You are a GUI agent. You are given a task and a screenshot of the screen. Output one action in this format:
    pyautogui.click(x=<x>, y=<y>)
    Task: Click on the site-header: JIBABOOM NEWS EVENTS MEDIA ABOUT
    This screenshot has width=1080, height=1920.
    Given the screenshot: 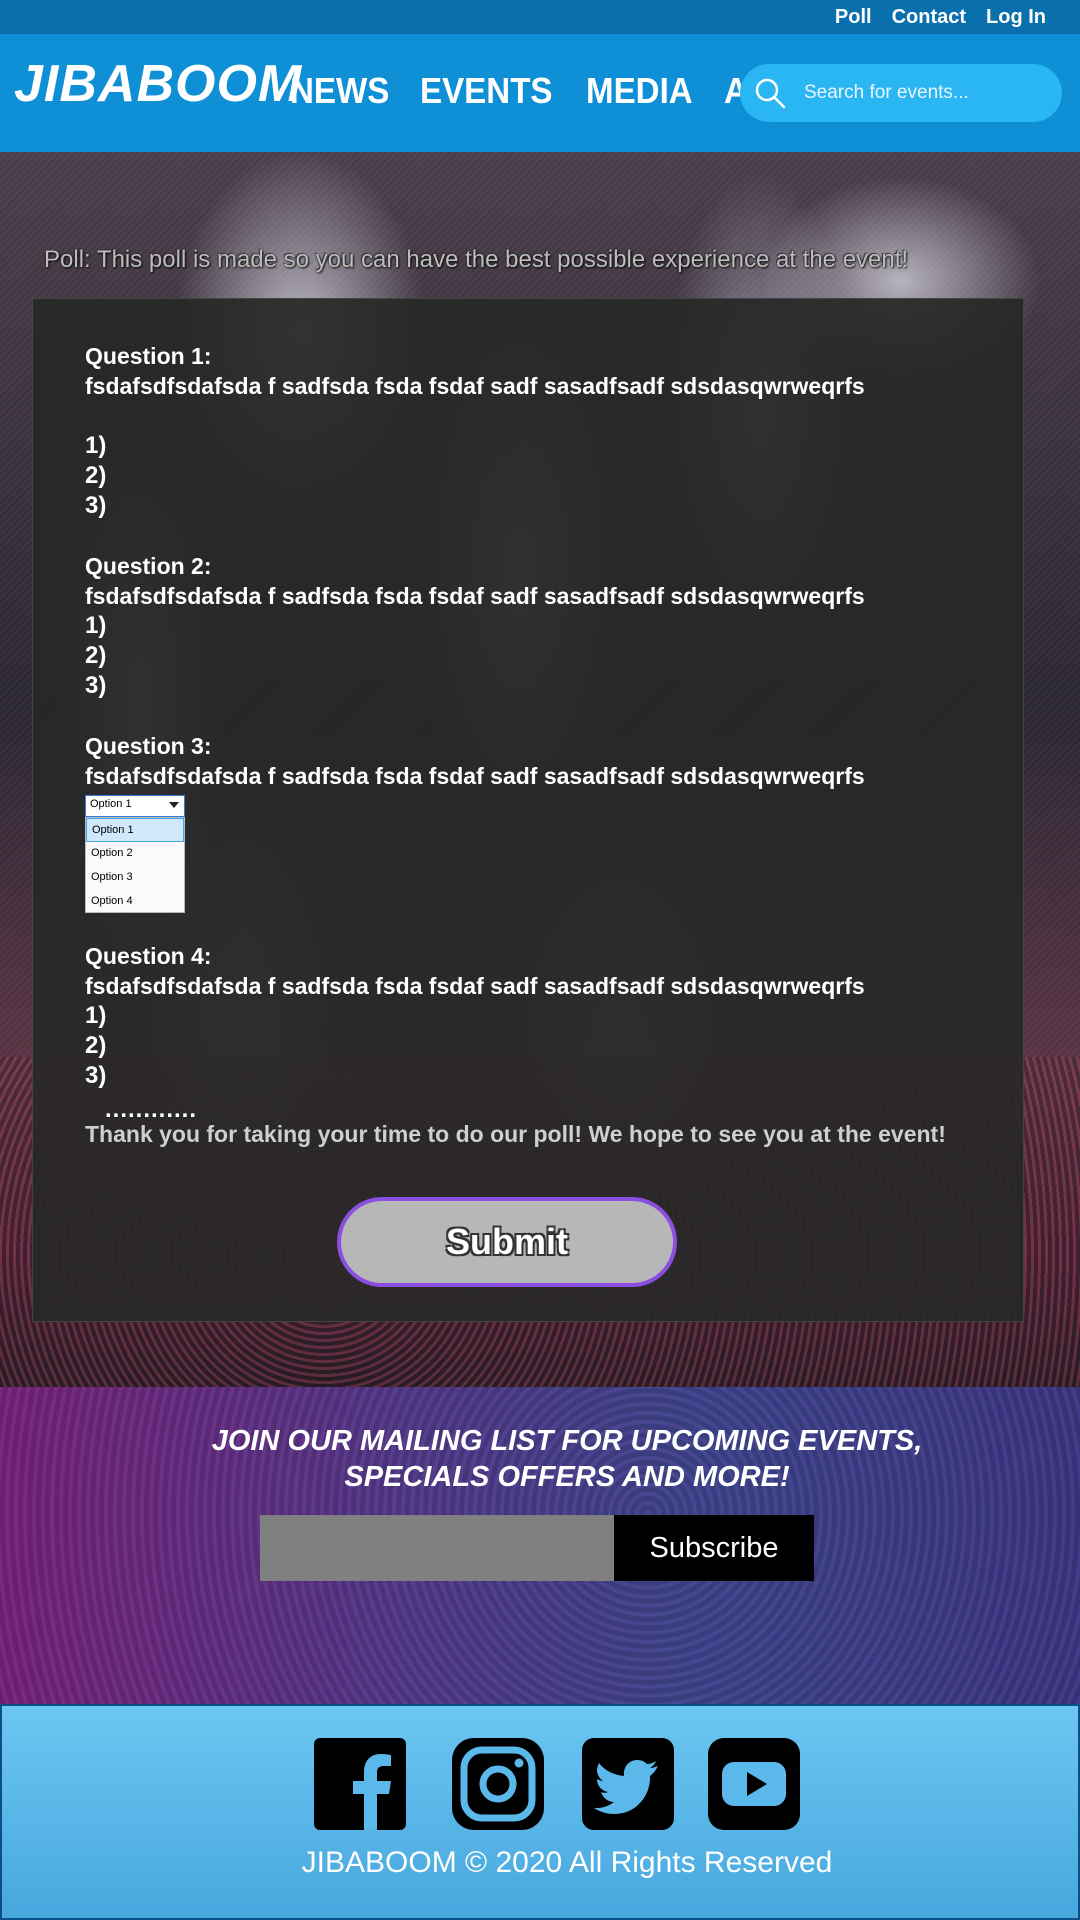 What is the action you would take?
    pyautogui.click(x=540, y=93)
    